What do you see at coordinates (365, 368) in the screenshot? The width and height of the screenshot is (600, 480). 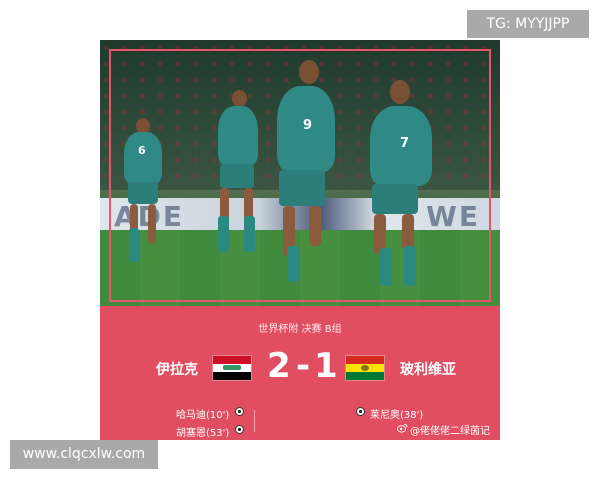 I see `bolivia-flag-icon` at bounding box center [365, 368].